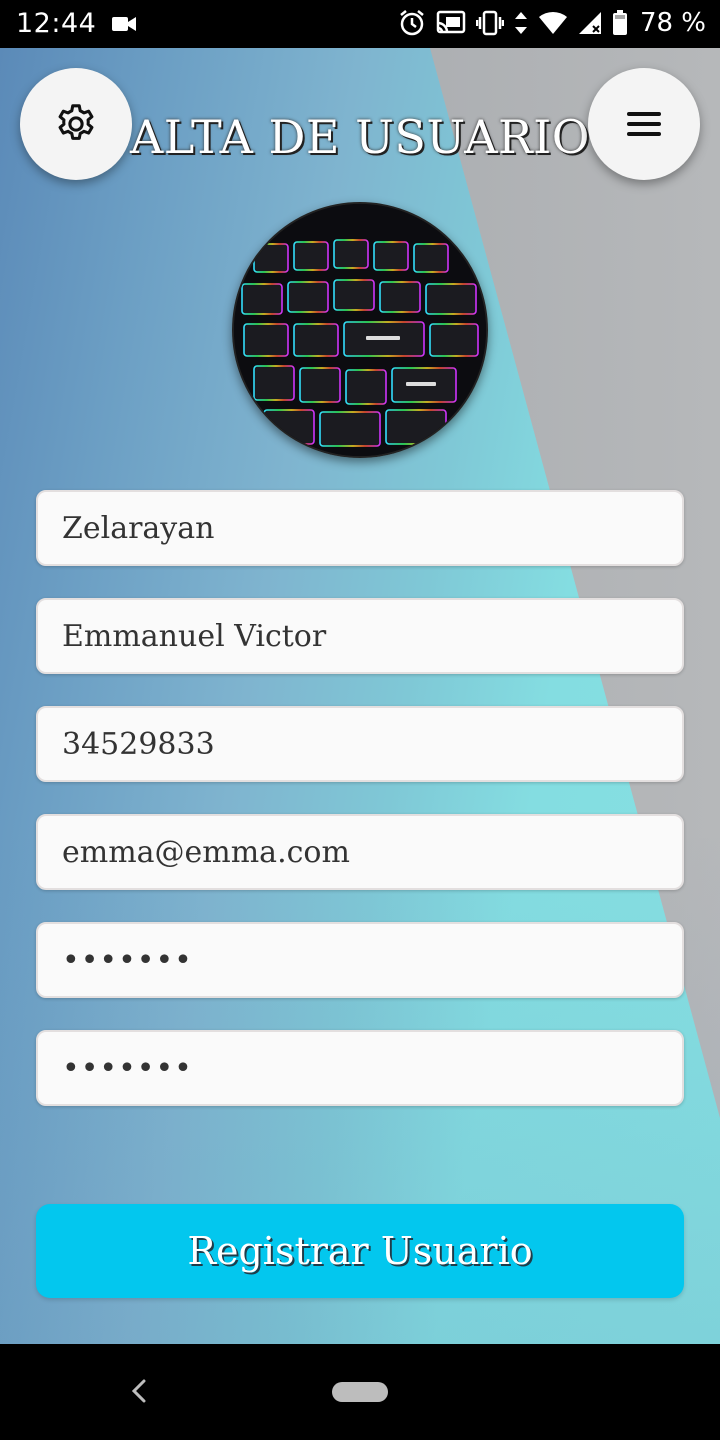 The width and height of the screenshot is (720, 1440). What do you see at coordinates (620, 23) in the screenshot?
I see `battery-icon` at bounding box center [620, 23].